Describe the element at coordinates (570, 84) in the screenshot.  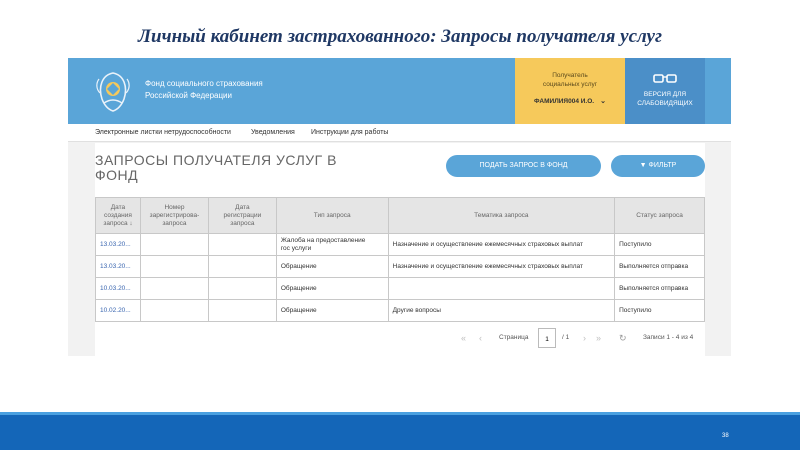
I see `recipient-label-2: социальных услуг` at that location.